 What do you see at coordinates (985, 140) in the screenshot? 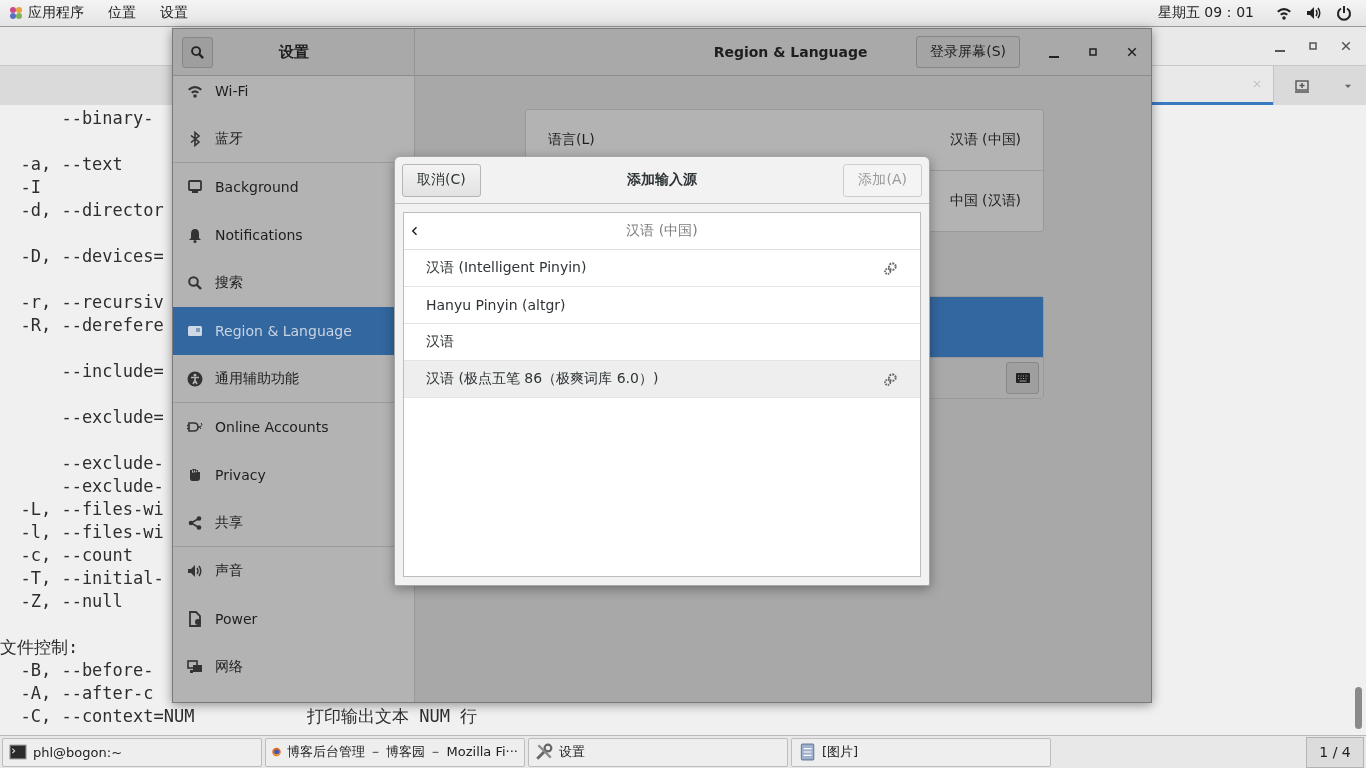
I see `setting-value: 汉语 (中国)` at bounding box center [985, 140].